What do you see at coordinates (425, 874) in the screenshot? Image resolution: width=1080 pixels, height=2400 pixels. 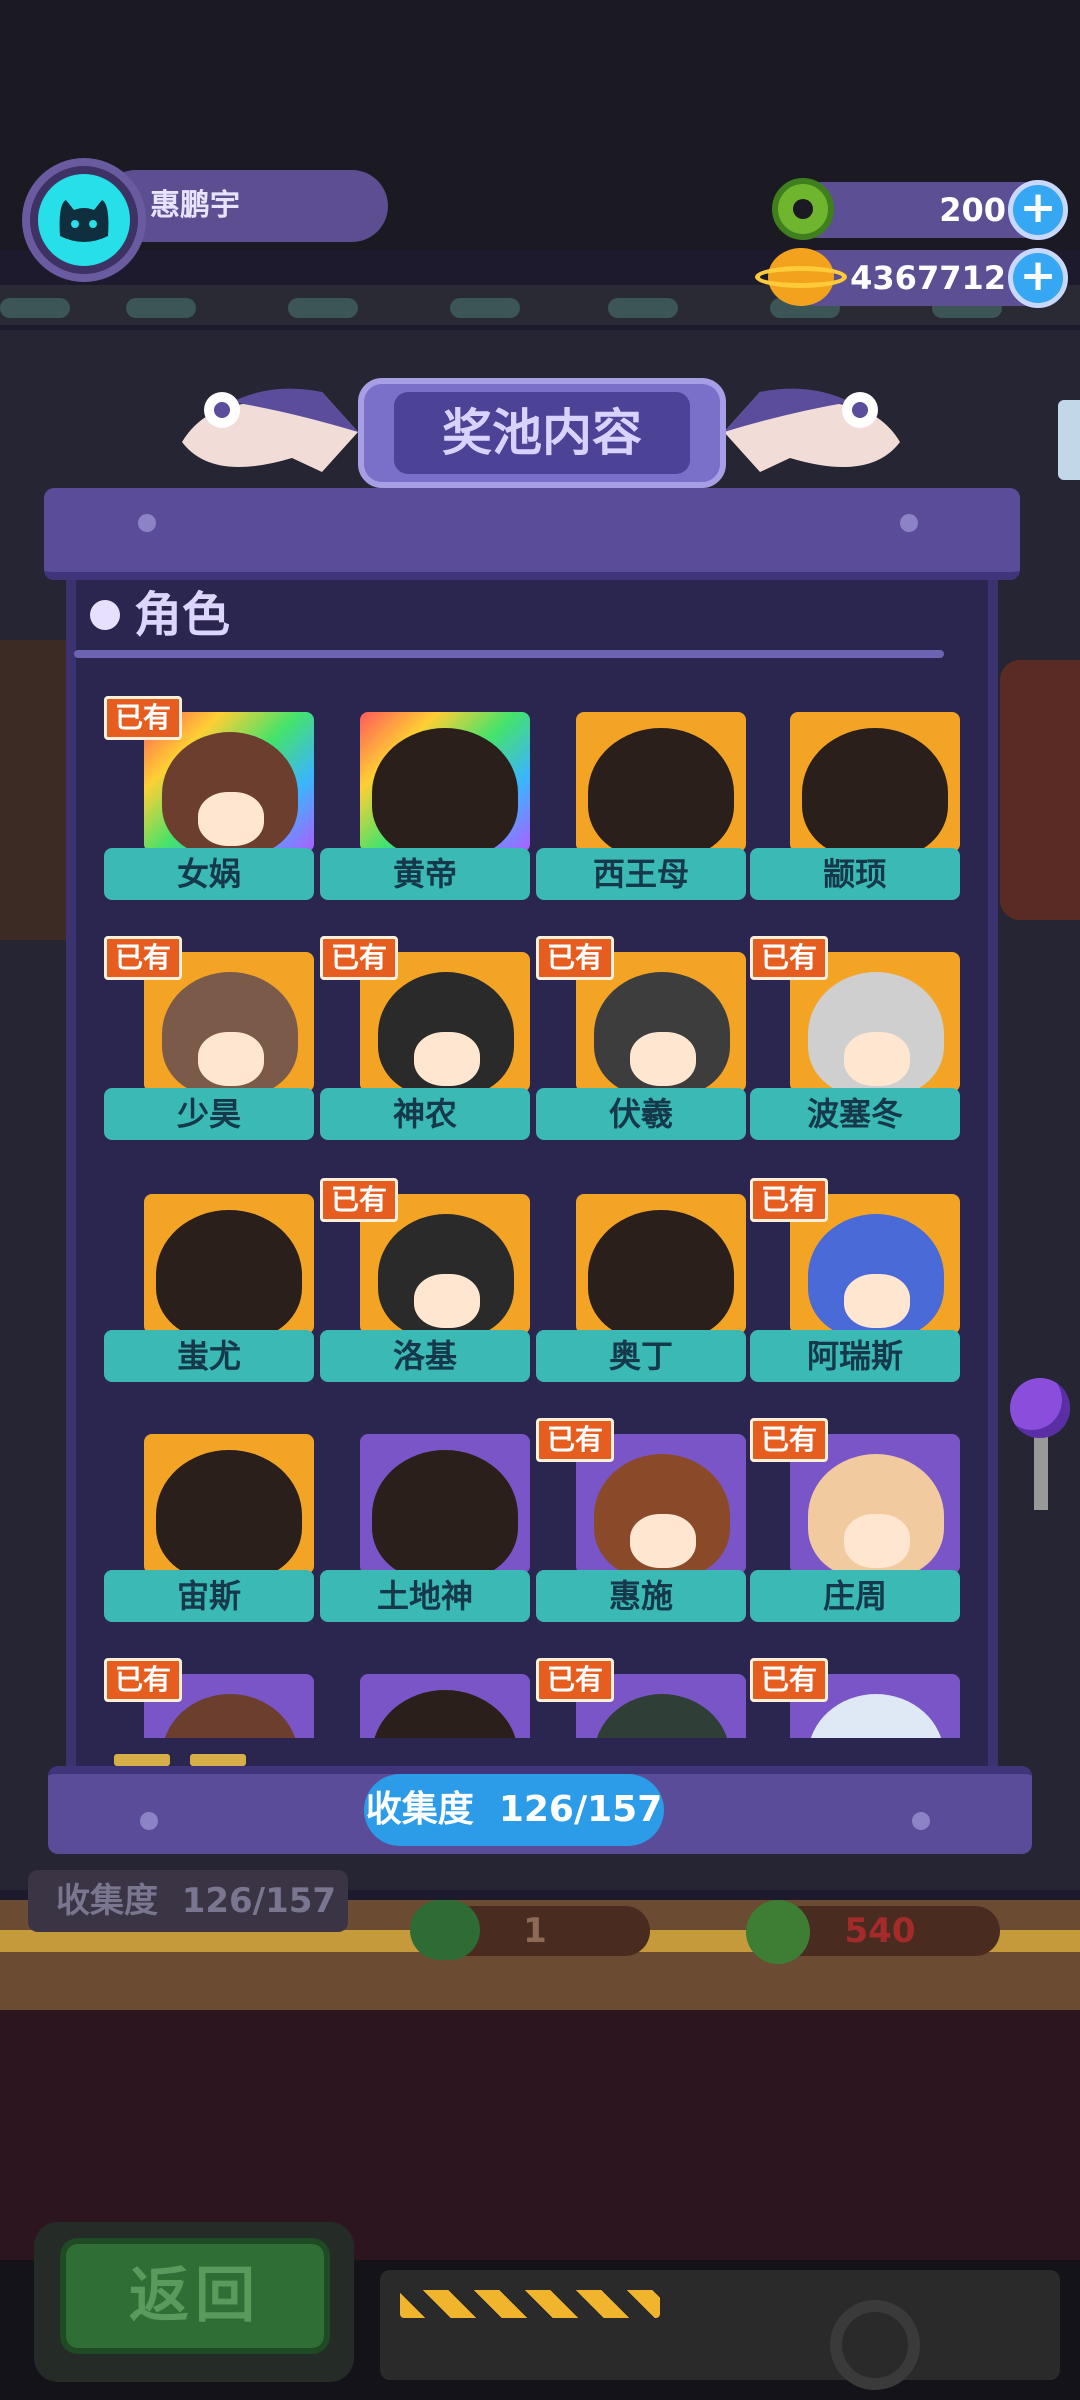 I see `character-name: 黄帝` at bounding box center [425, 874].